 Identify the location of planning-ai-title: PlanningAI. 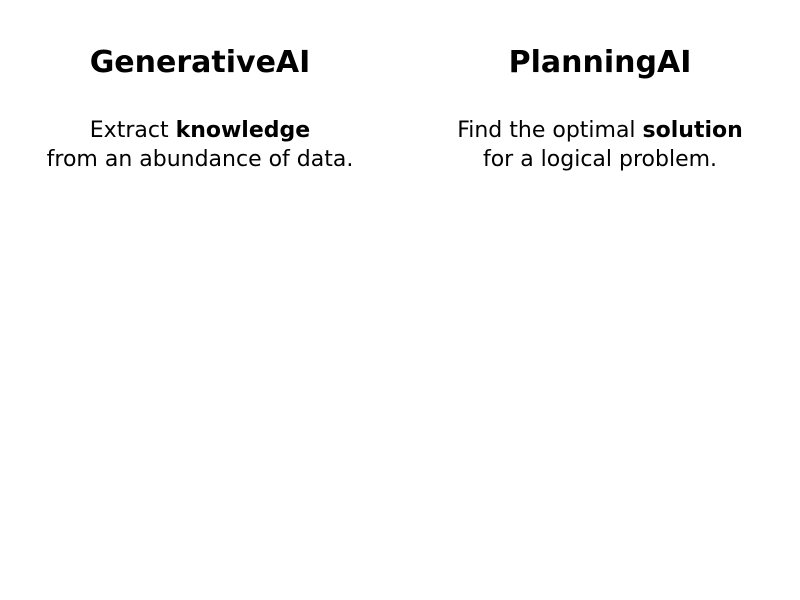
(600, 62).